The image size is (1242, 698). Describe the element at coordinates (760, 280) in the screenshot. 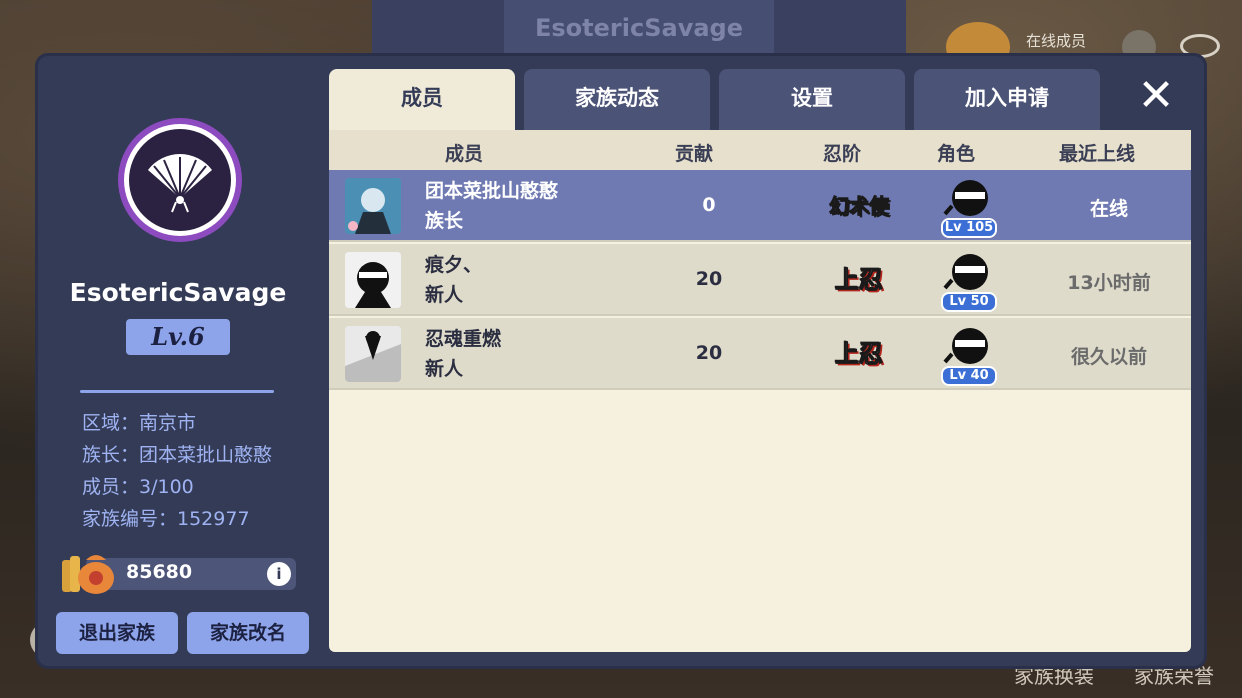

I see `table-row: 痕夕、 新人 20 上忍 Lv 50 13小时前` at that location.